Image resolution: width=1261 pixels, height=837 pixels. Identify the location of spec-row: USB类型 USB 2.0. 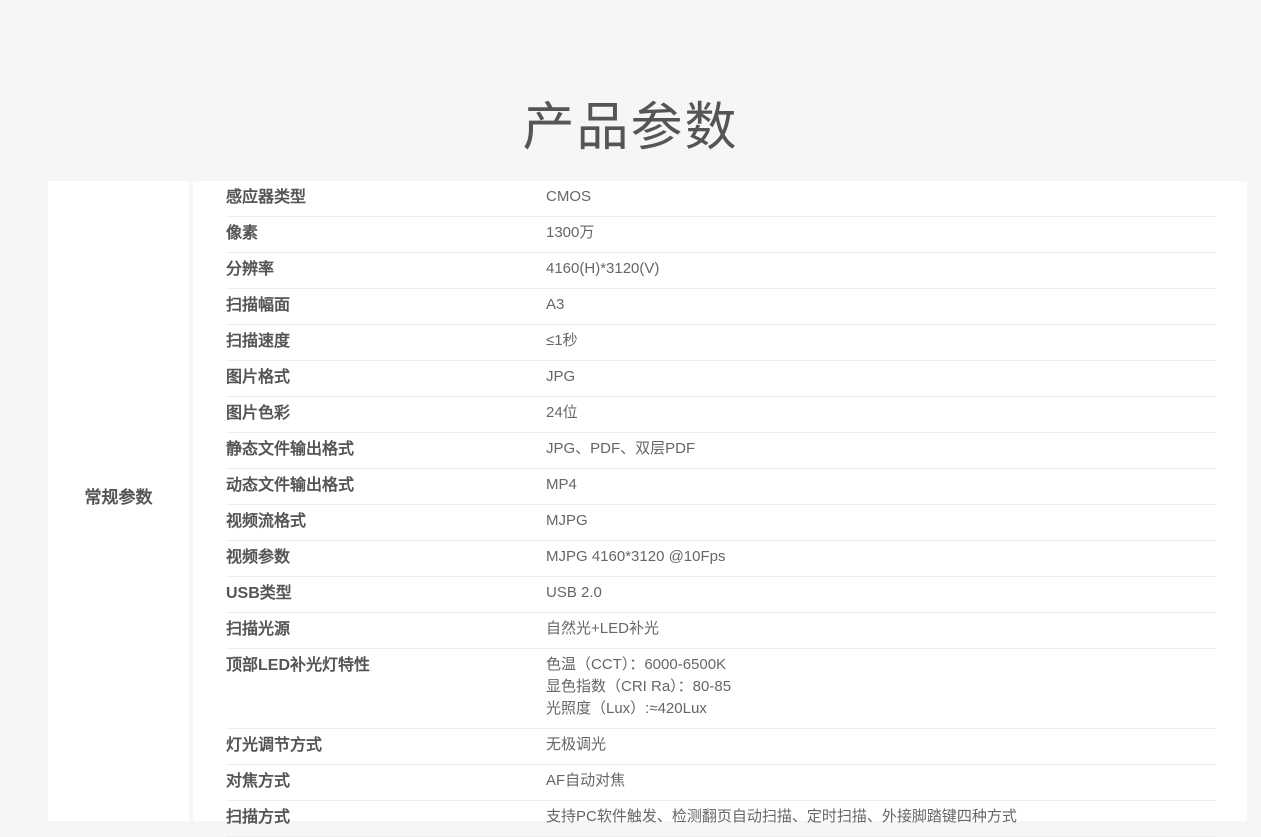
(721, 595).